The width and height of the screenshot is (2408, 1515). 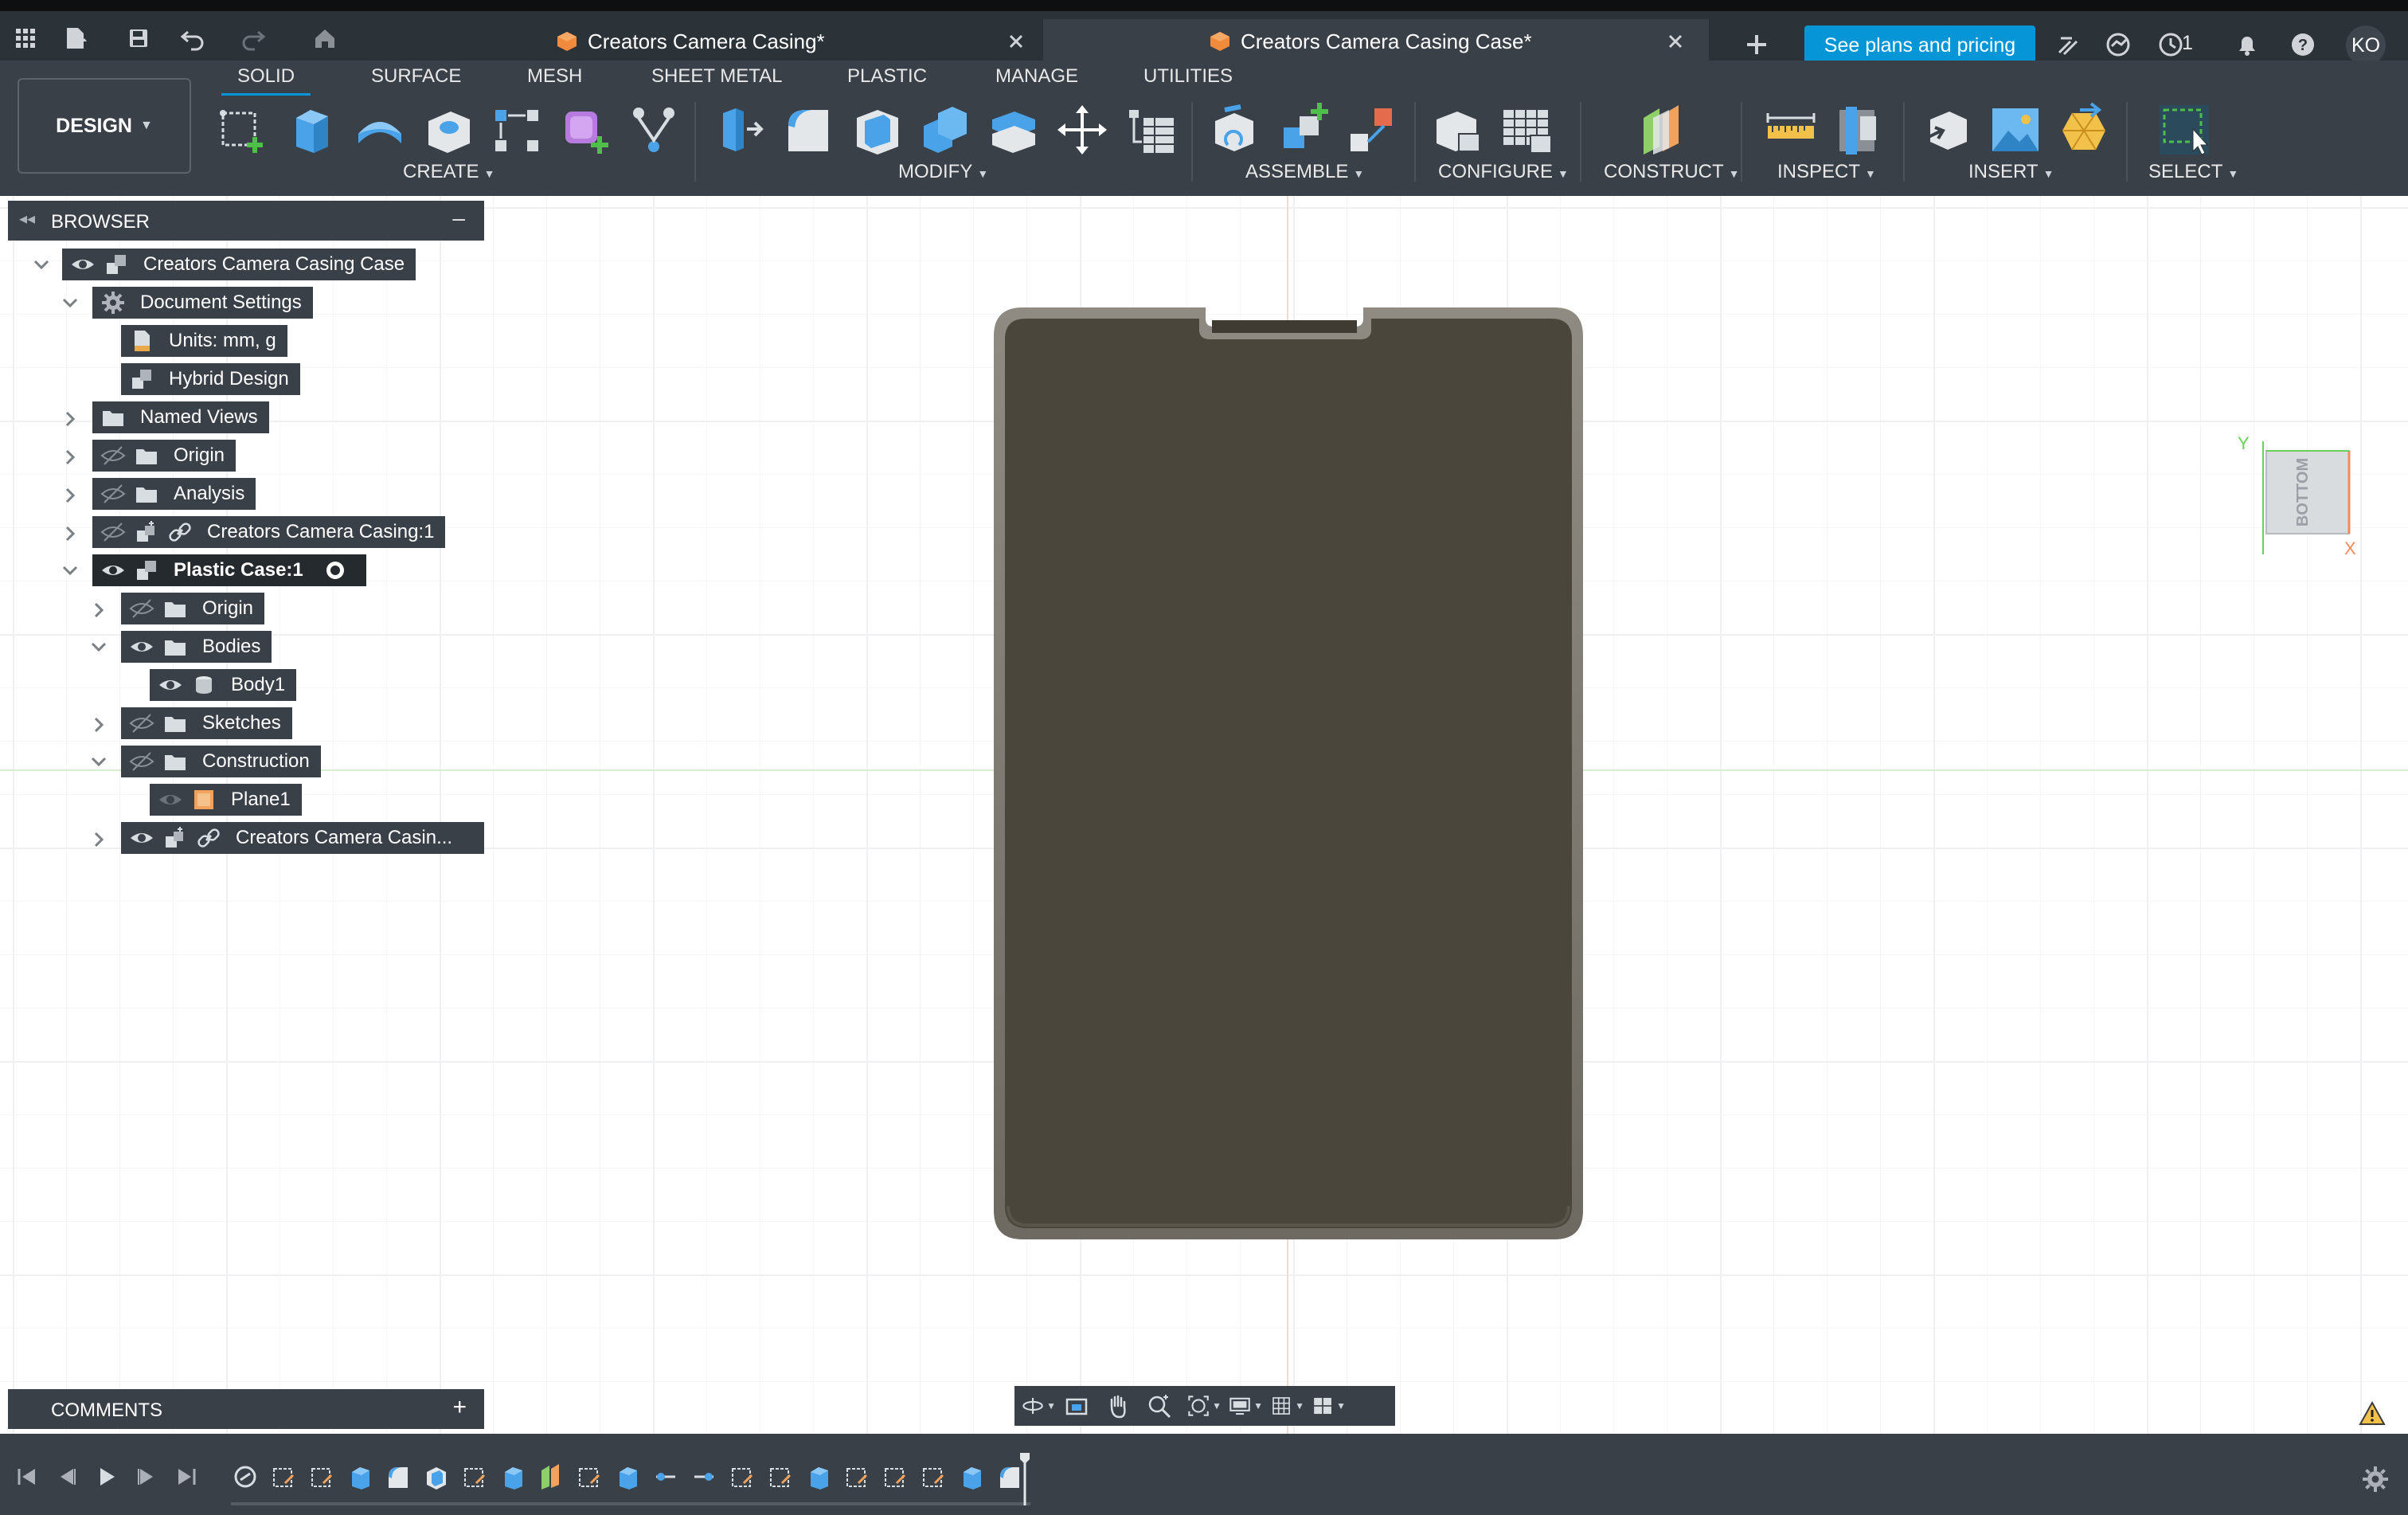 What do you see at coordinates (104, 126) in the screenshot?
I see `workspace-switcher: DESIGN ▼` at bounding box center [104, 126].